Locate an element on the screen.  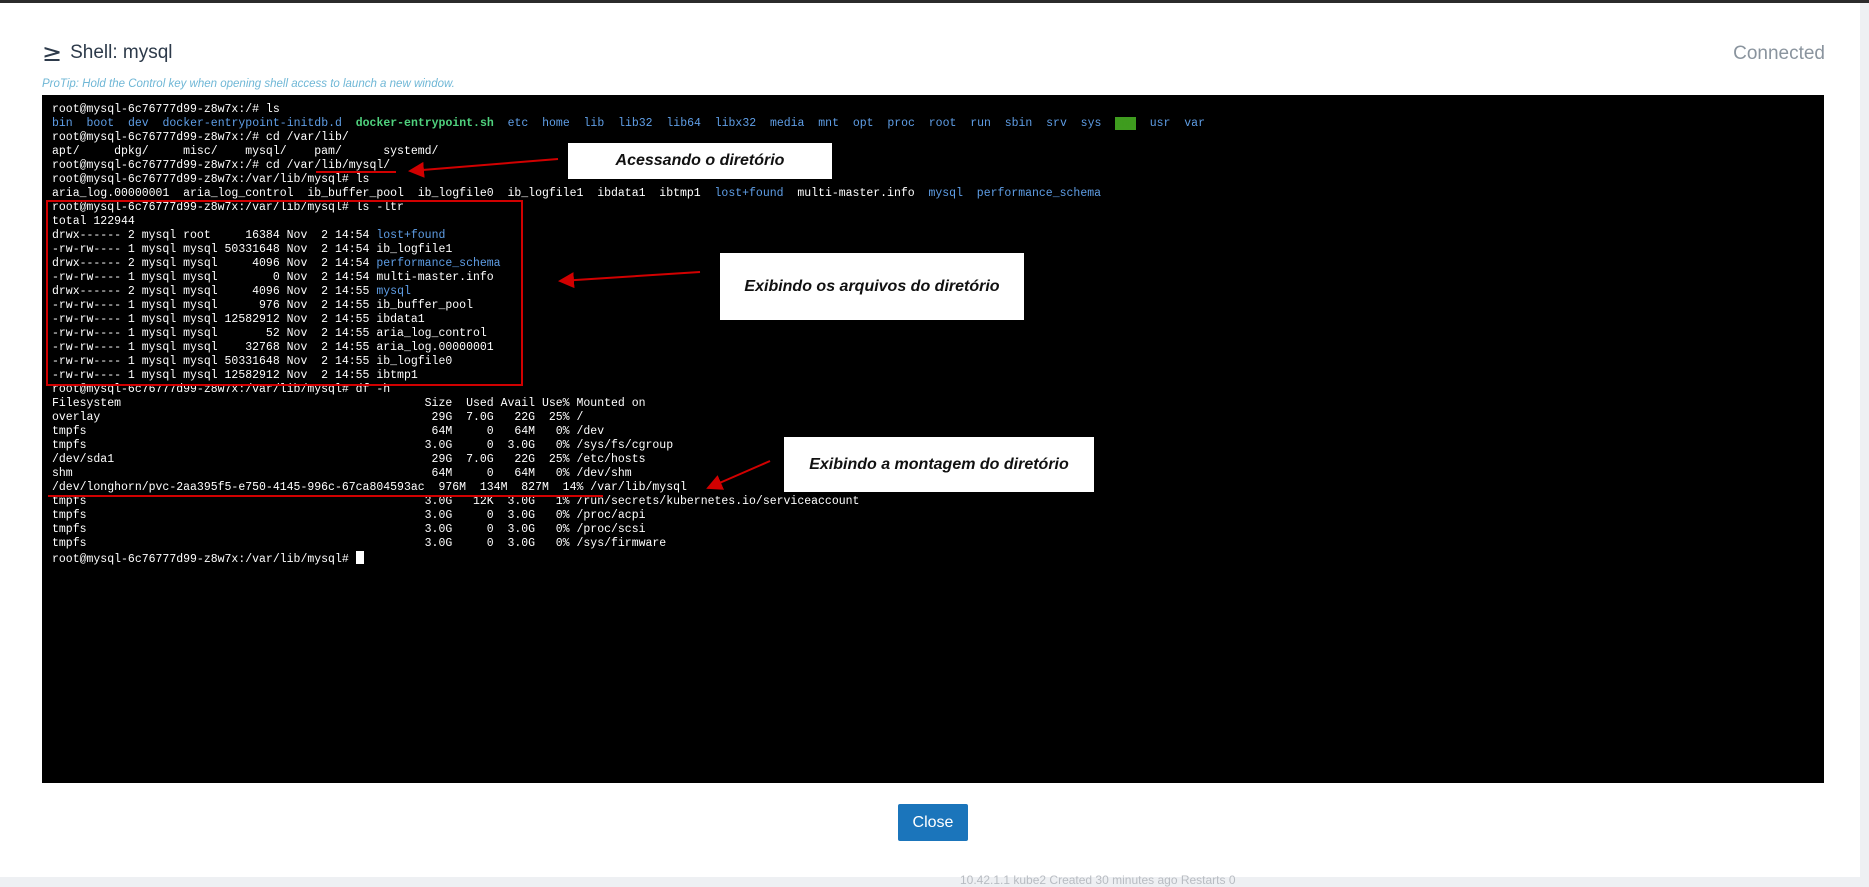
terminal-text: shm 64M 0 64M 0% /dev/shm is located at coordinates (342, 473).